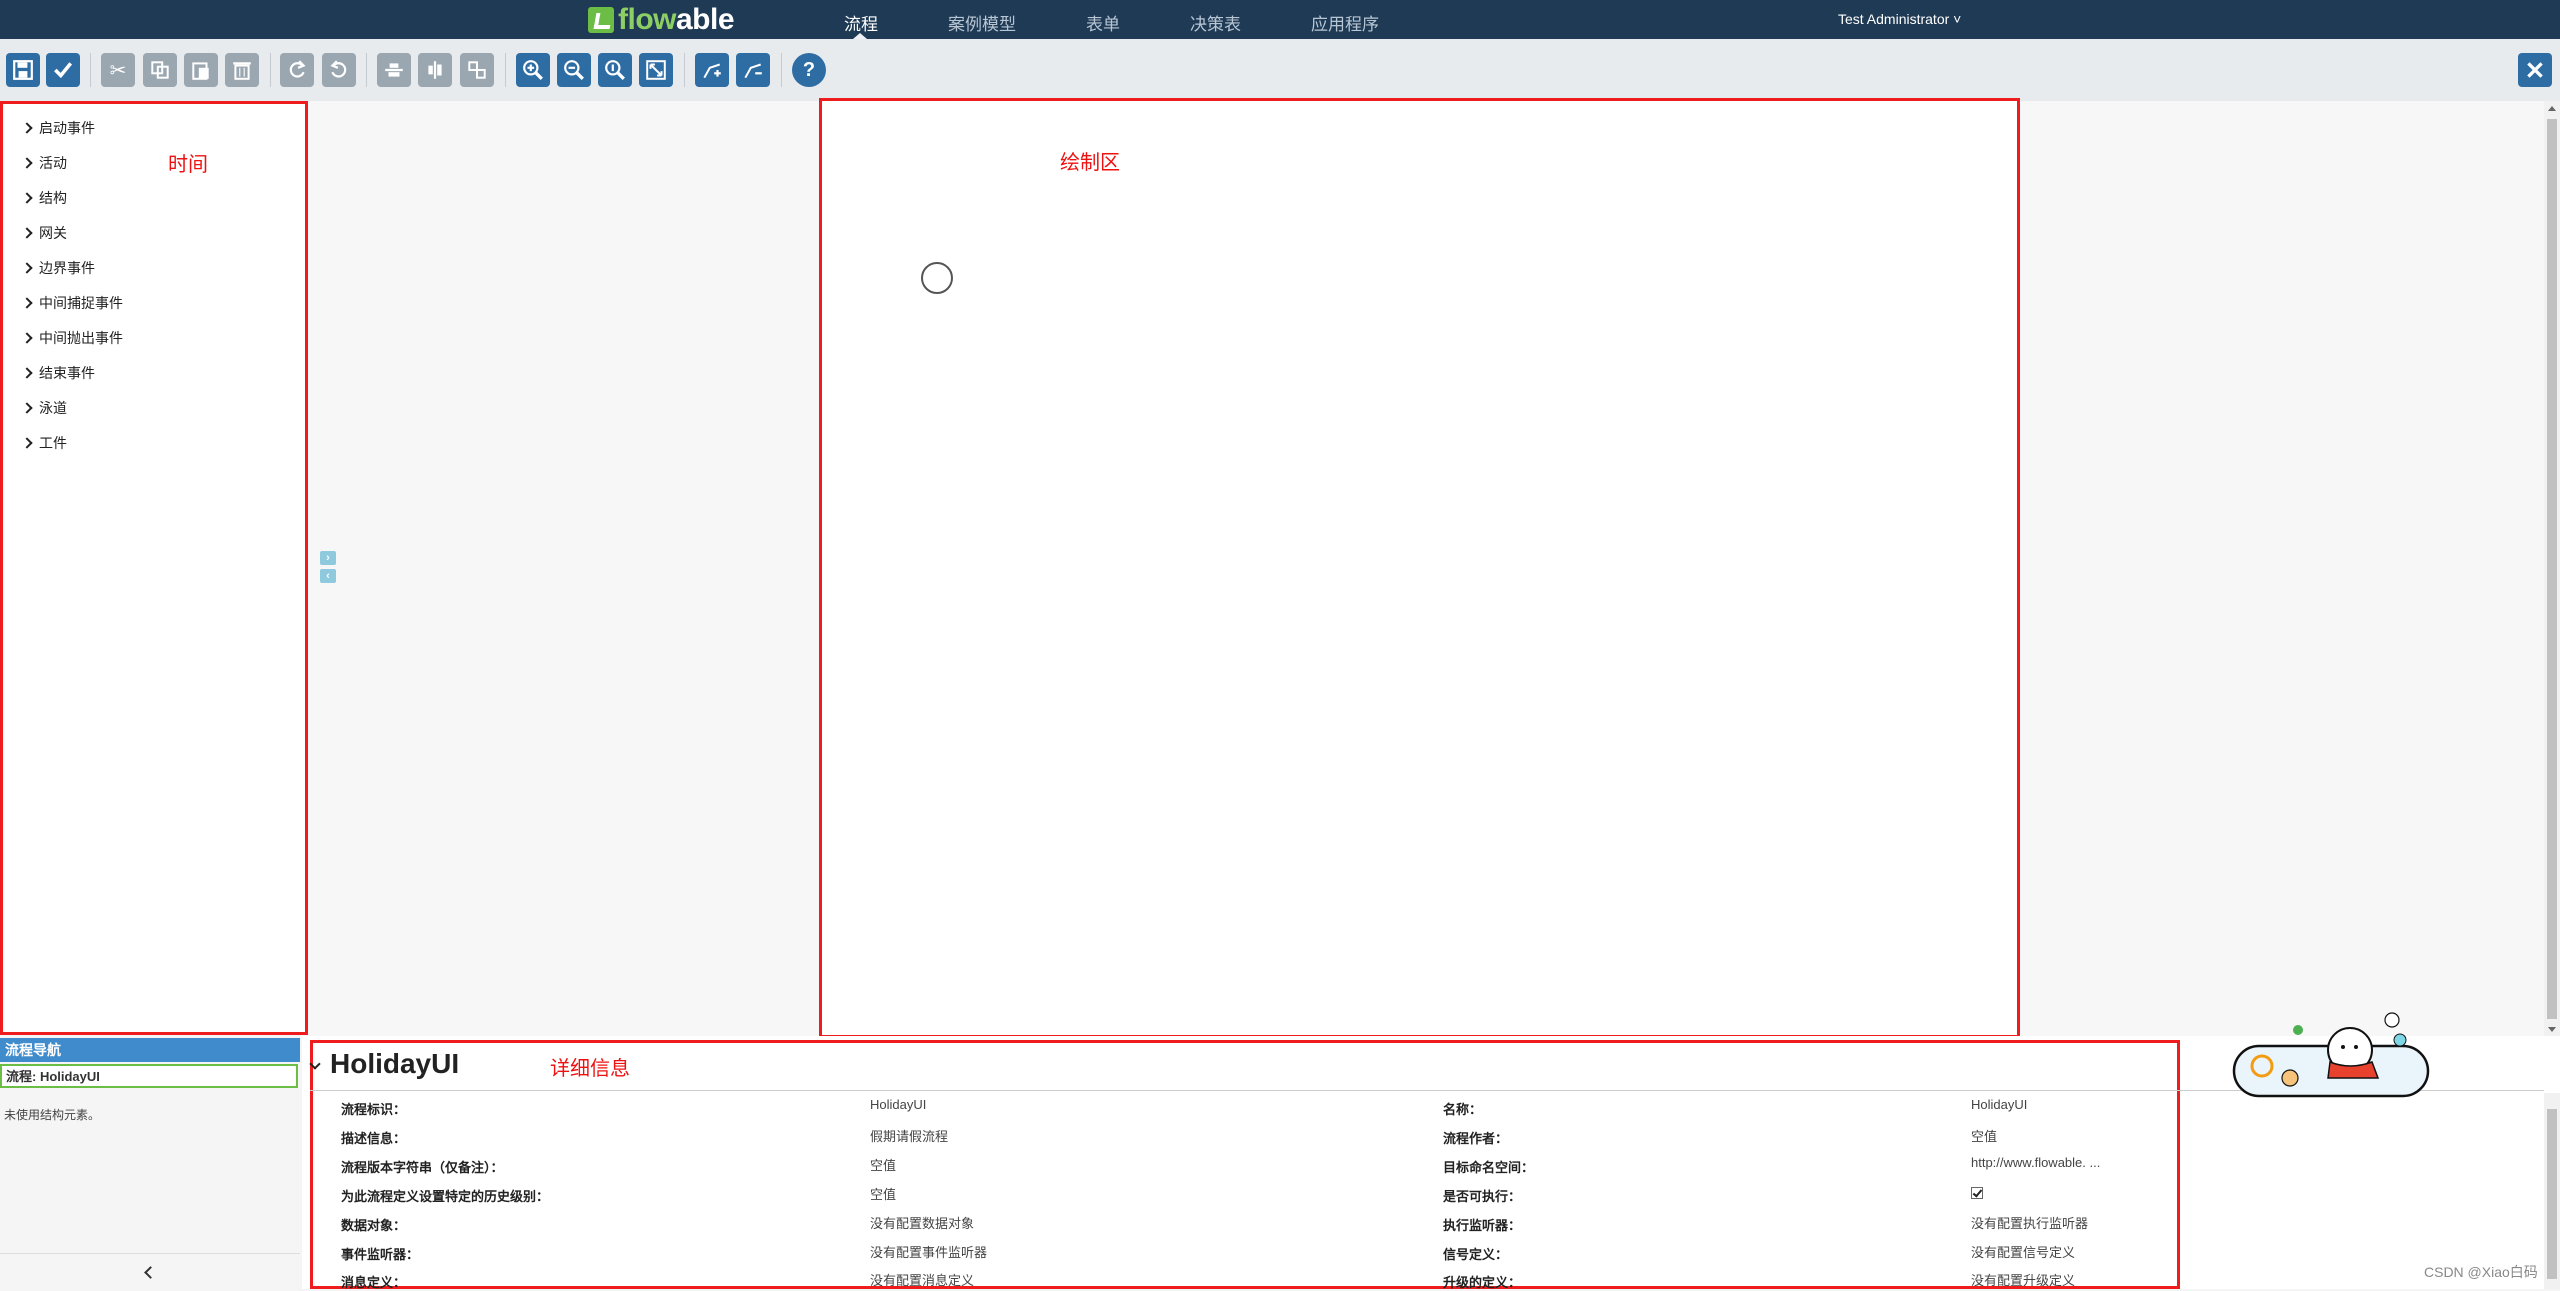  Describe the element at coordinates (883, 1193) in the screenshot. I see `prop-value-history-level: 空值` at that location.